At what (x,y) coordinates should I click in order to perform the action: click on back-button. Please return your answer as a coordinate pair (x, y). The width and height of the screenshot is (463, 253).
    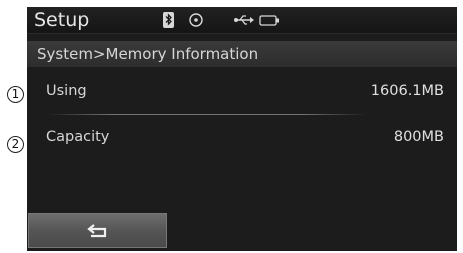
    Looking at the image, I should click on (97, 230).